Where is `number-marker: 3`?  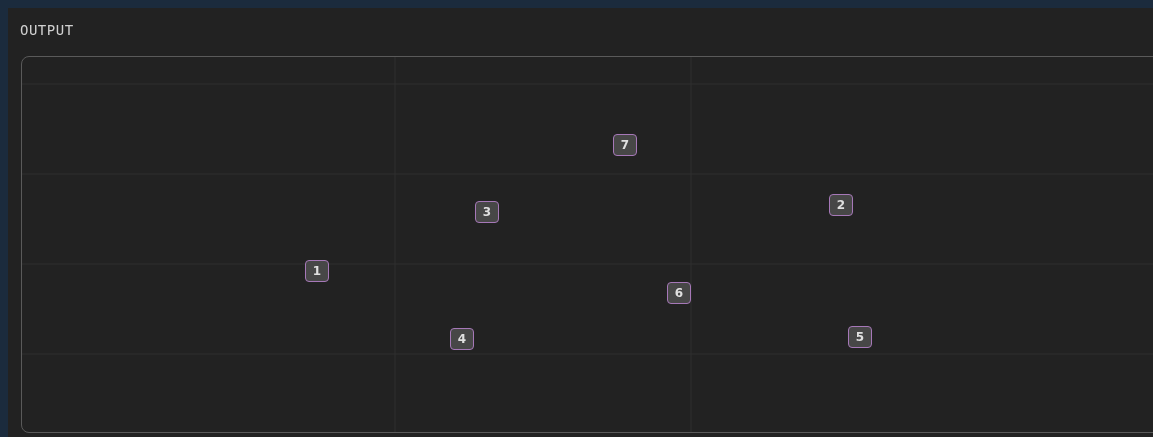
number-marker: 3 is located at coordinates (487, 212).